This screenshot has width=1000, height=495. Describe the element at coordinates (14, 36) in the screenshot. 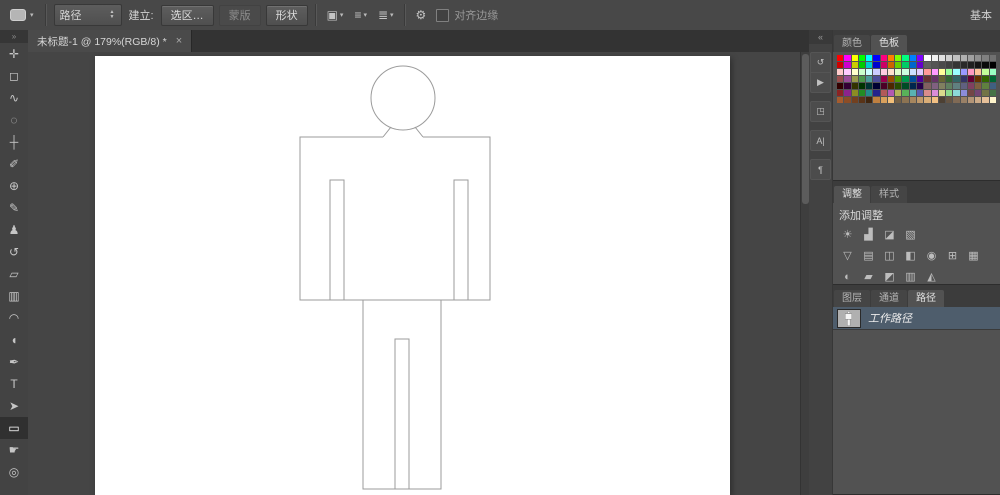

I see `toolbar-collapse-icon: »` at that location.